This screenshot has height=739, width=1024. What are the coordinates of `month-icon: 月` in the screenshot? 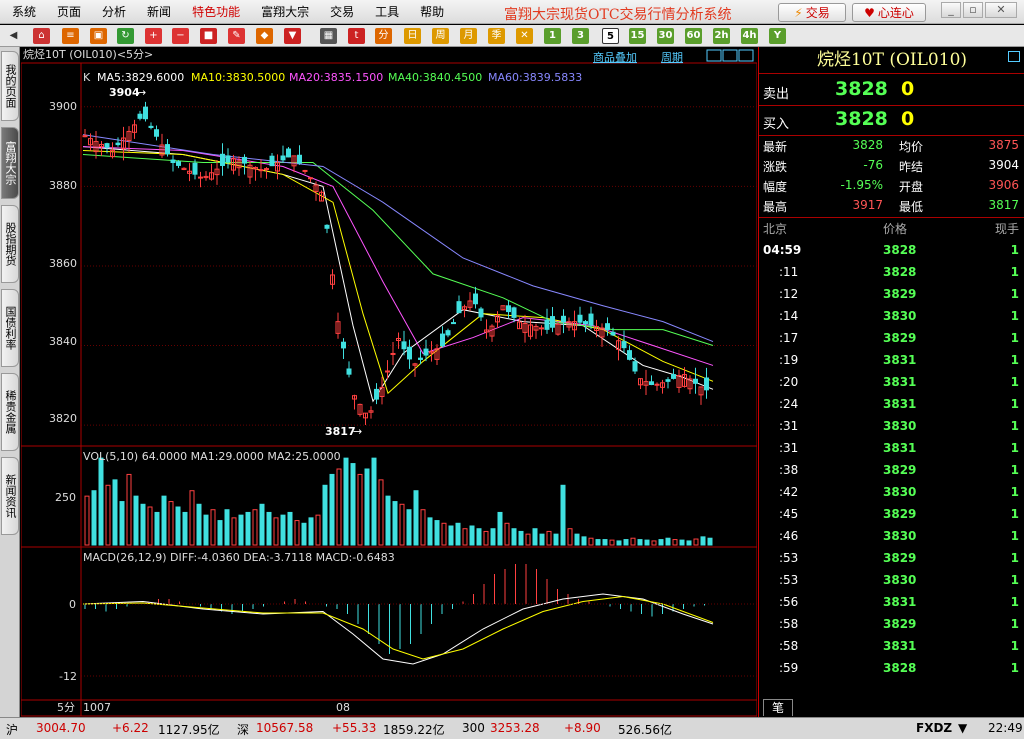 It's located at (468, 36).